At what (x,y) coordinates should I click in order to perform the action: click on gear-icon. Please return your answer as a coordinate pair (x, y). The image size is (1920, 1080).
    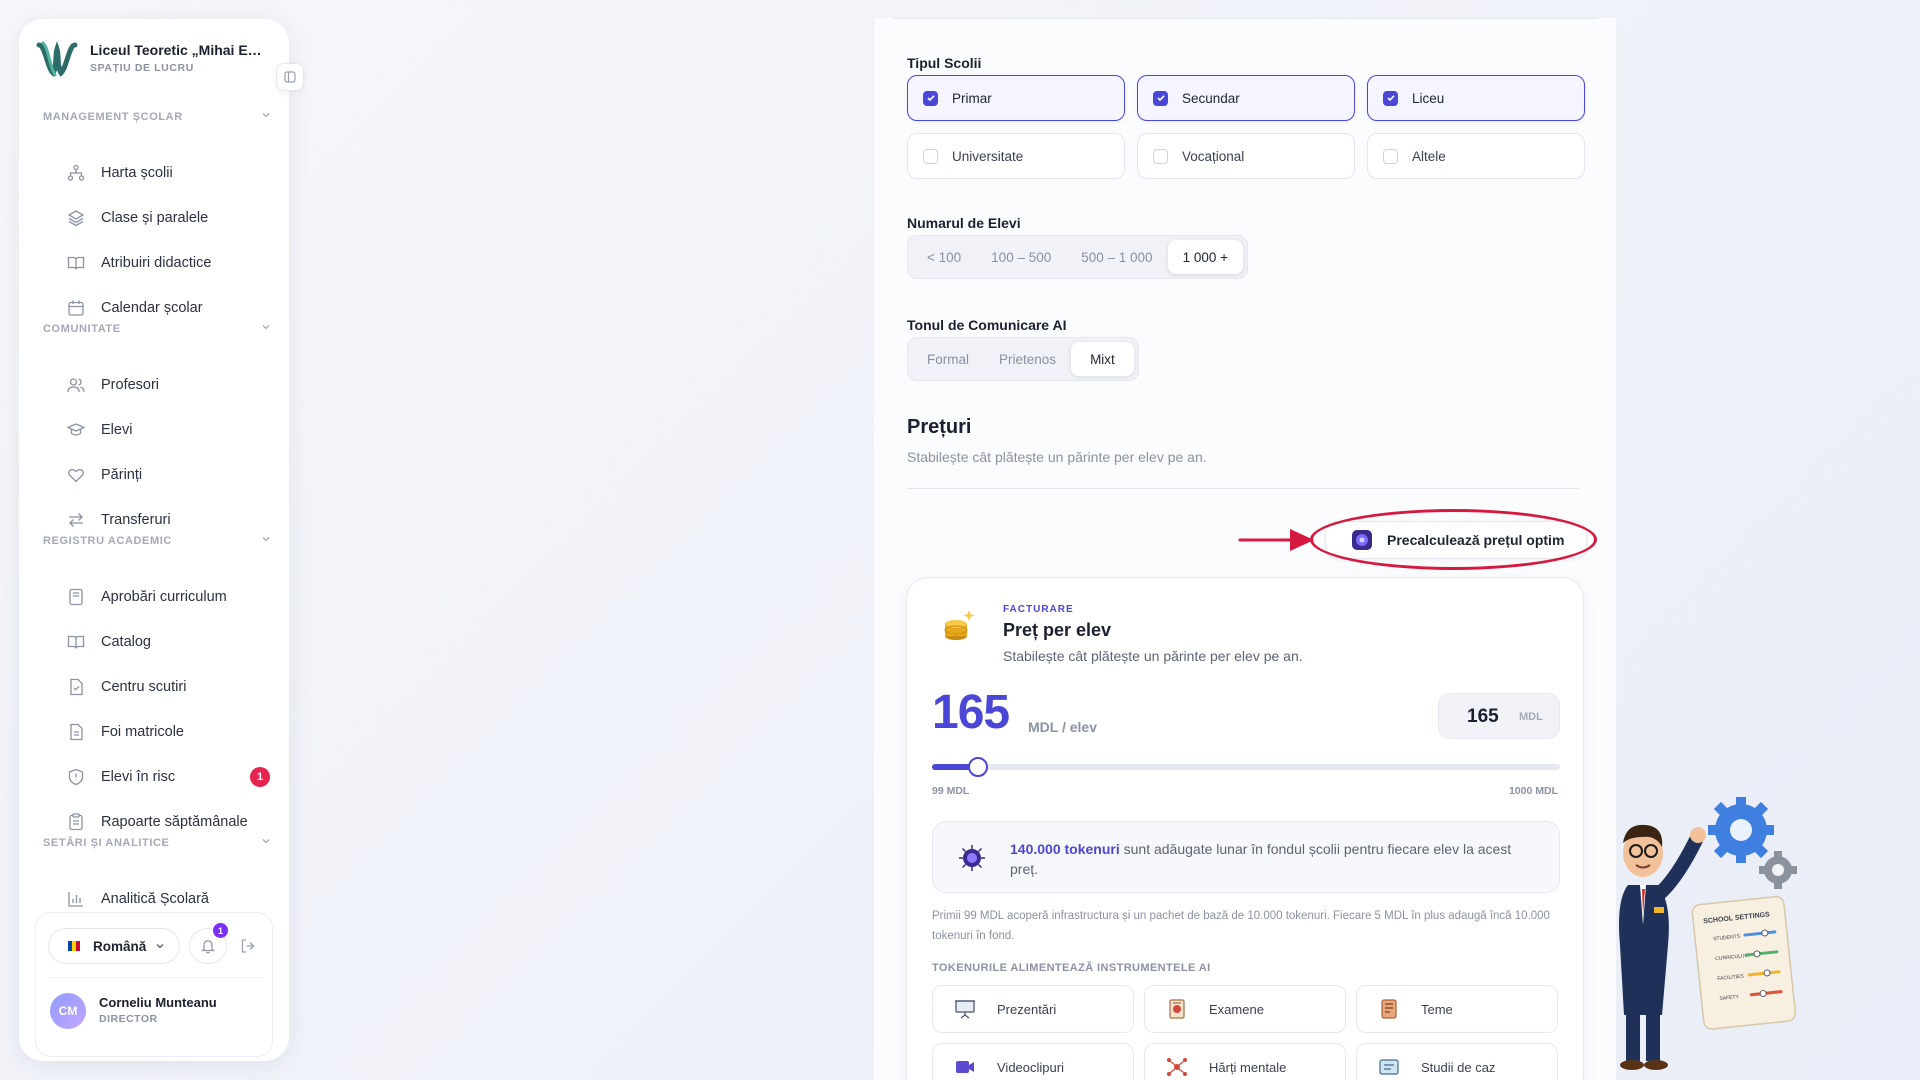
    Looking at the image, I should click on (1778, 870).